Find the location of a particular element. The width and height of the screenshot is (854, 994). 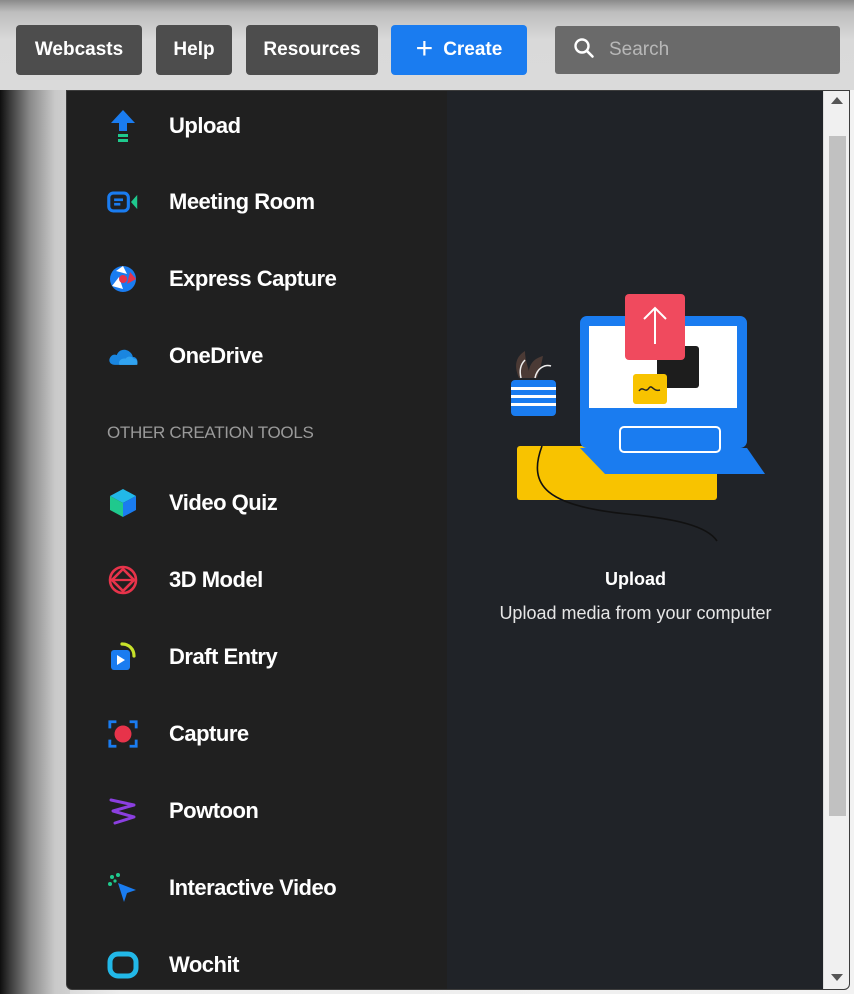

preview-title: Upload is located at coordinates (635, 579).